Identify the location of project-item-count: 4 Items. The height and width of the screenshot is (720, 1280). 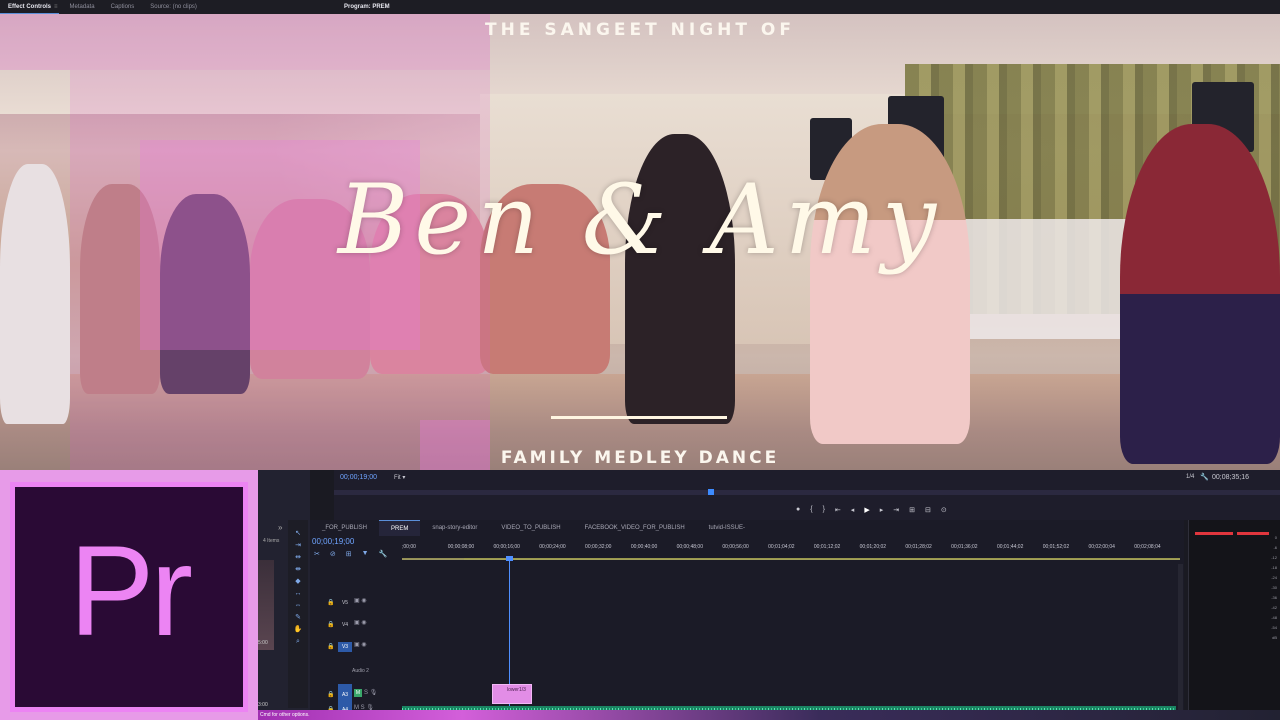
(271, 541).